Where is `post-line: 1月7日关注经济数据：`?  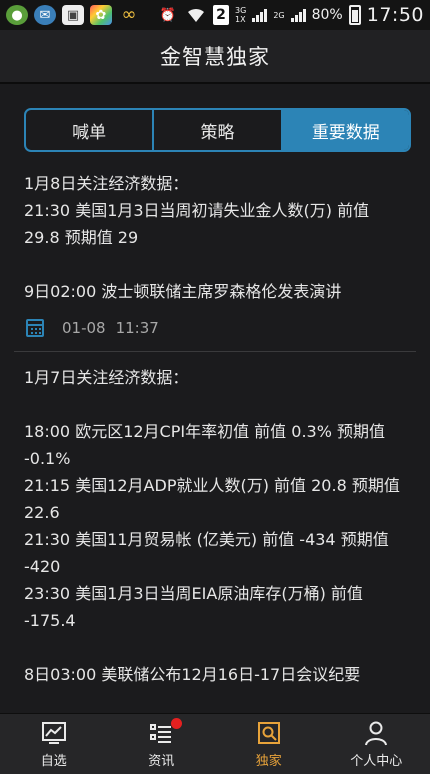 post-line: 1月7日关注经济数据： is located at coordinates (215, 377).